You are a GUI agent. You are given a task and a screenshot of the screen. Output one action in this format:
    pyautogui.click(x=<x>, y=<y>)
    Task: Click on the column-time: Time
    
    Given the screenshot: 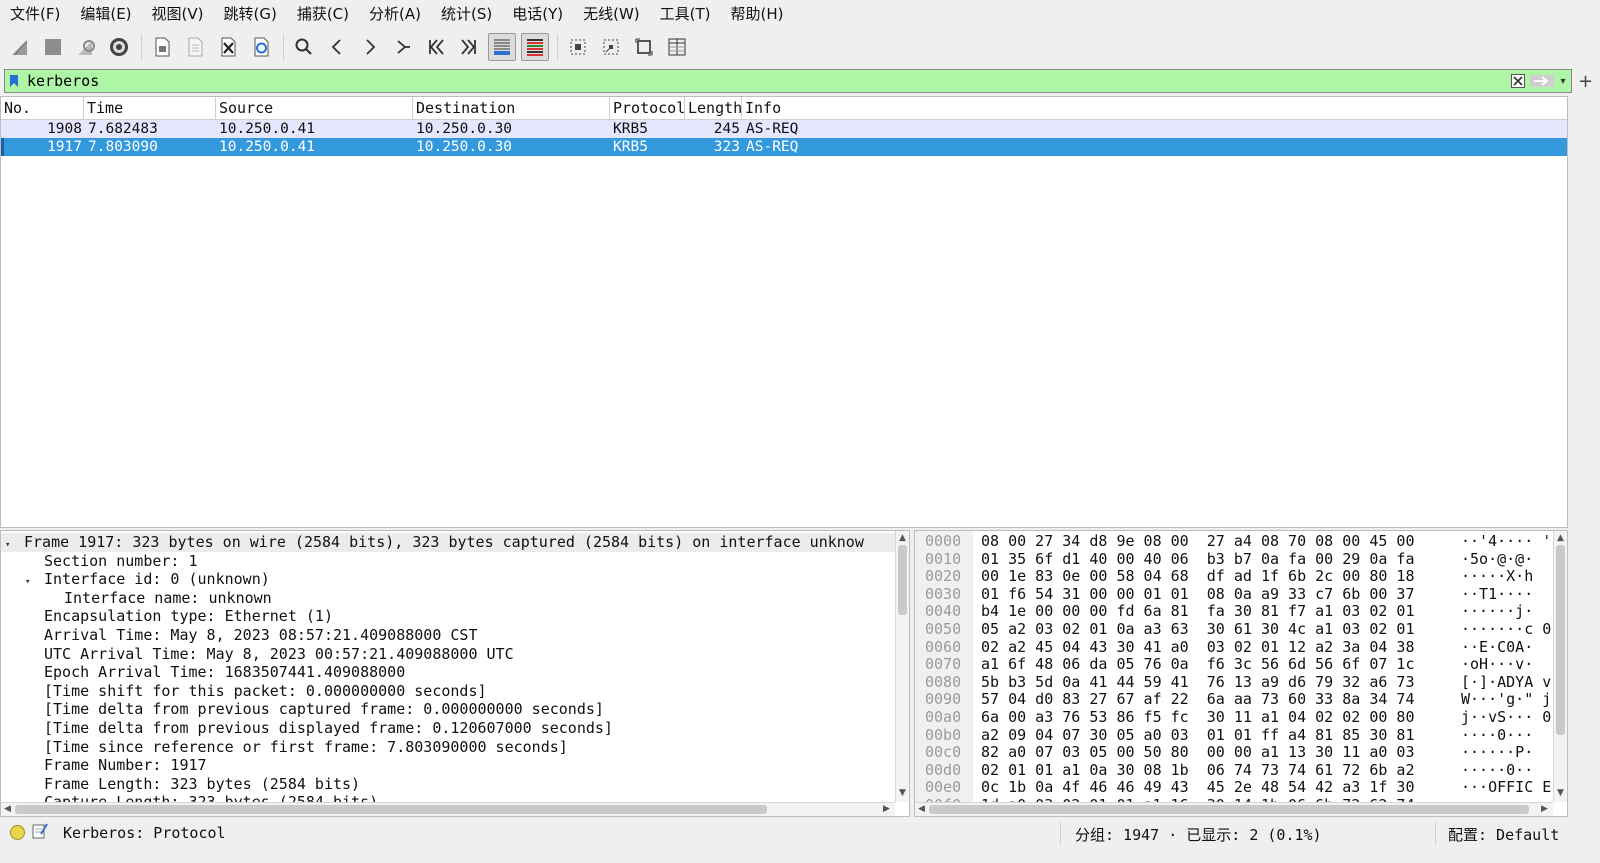 What is the action you would take?
    pyautogui.click(x=150, y=108)
    